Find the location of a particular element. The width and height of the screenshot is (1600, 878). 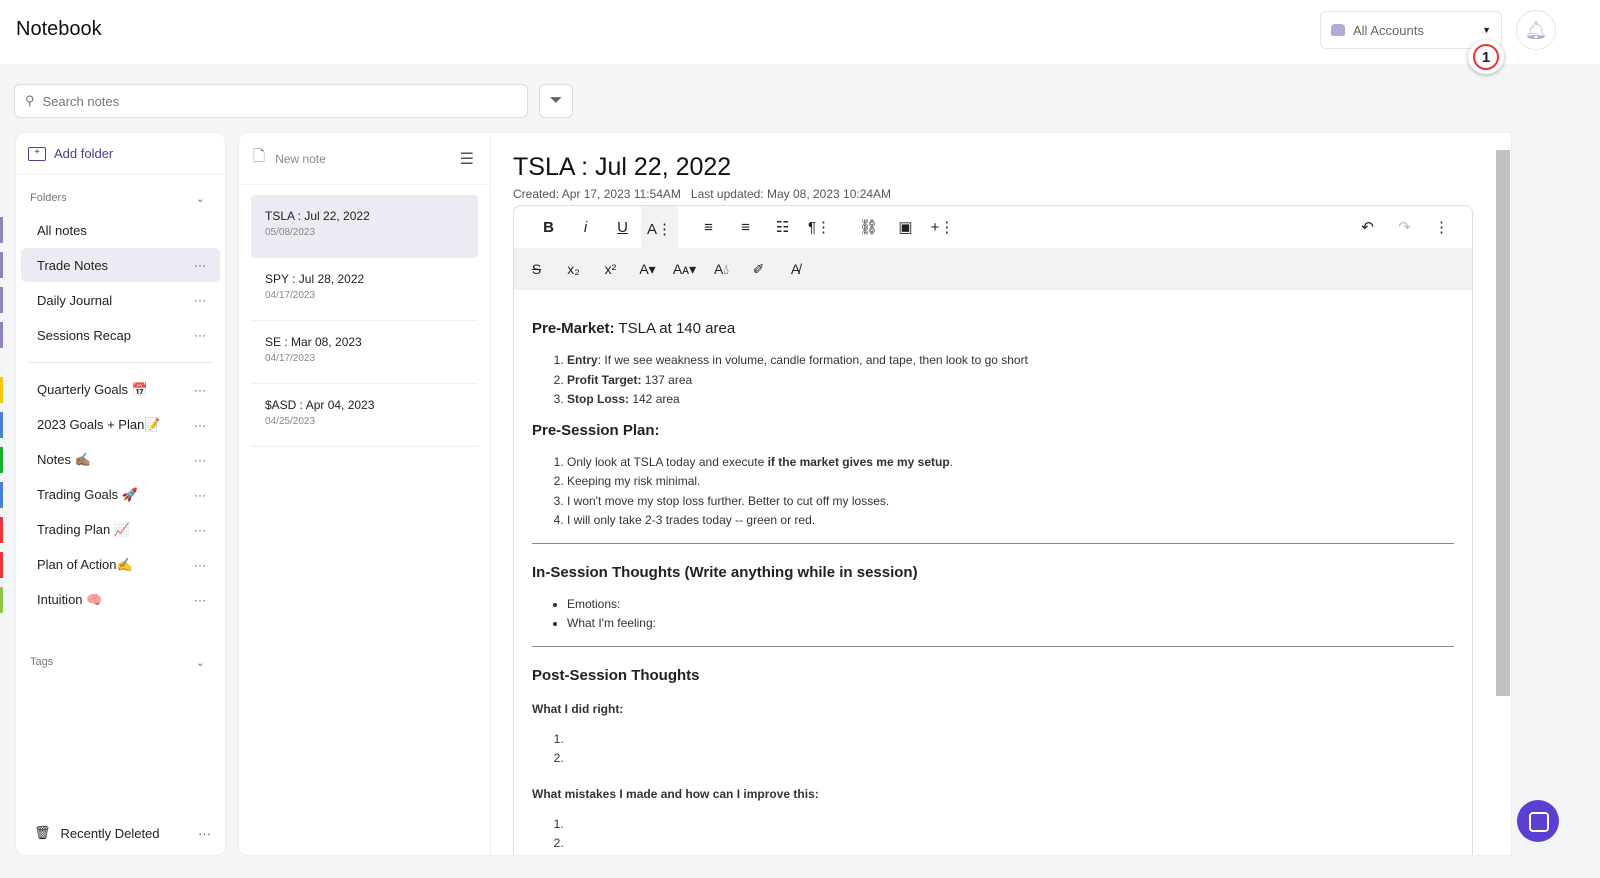

search-box: ⚲ is located at coordinates (271, 101).